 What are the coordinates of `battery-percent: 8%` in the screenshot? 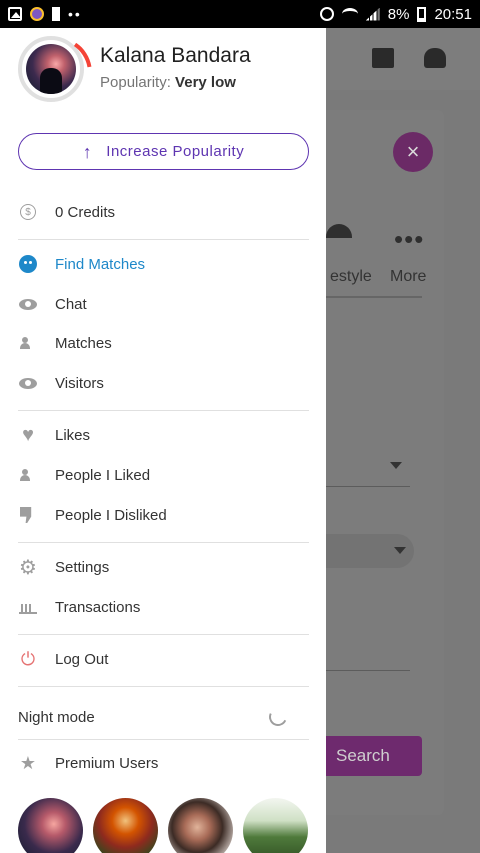 It's located at (398, 14).